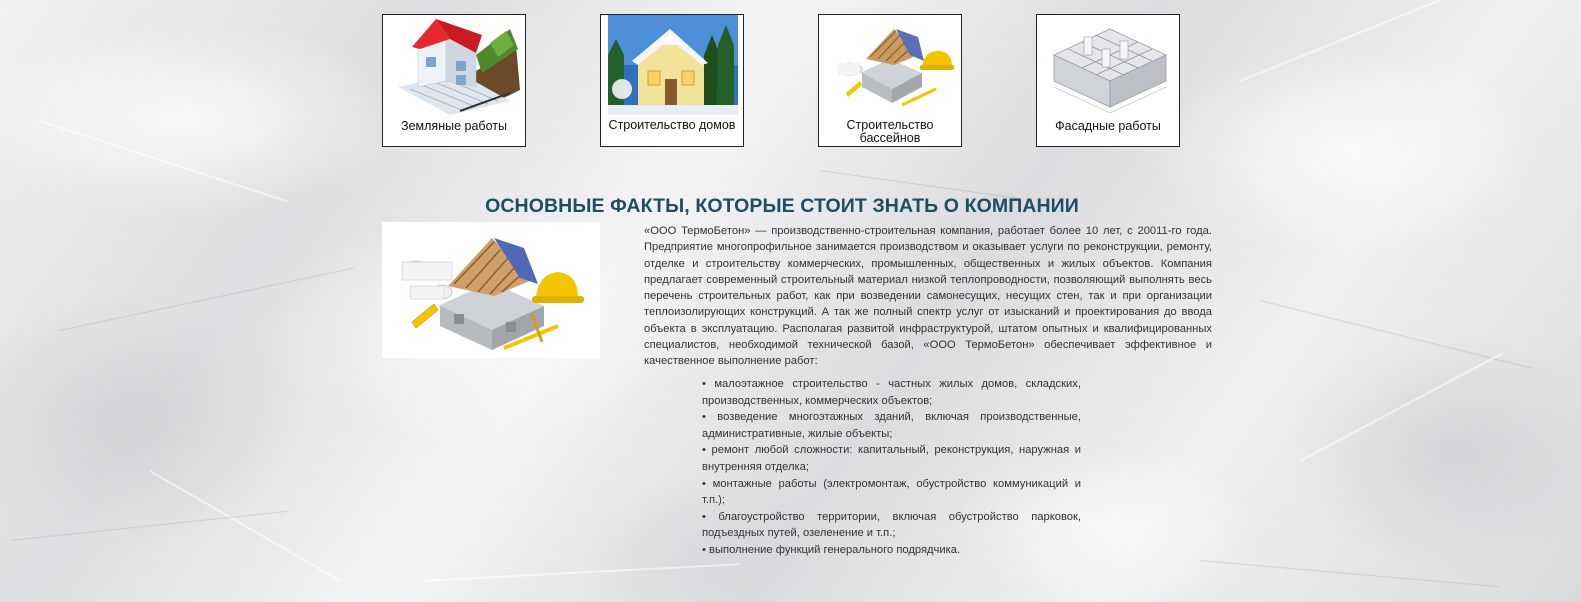 The image size is (1581, 602). What do you see at coordinates (890, 131) in the screenshot?
I see `service-card-label: Строительство бассейнов` at bounding box center [890, 131].